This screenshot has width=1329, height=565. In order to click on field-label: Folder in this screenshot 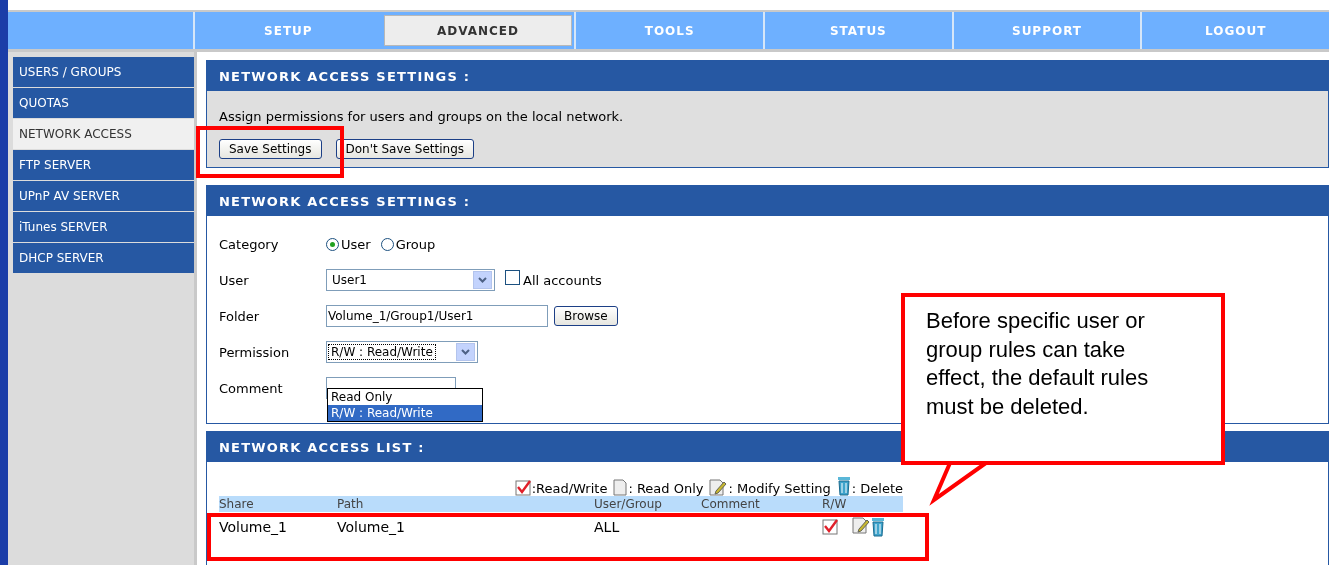, I will do `click(240, 316)`.